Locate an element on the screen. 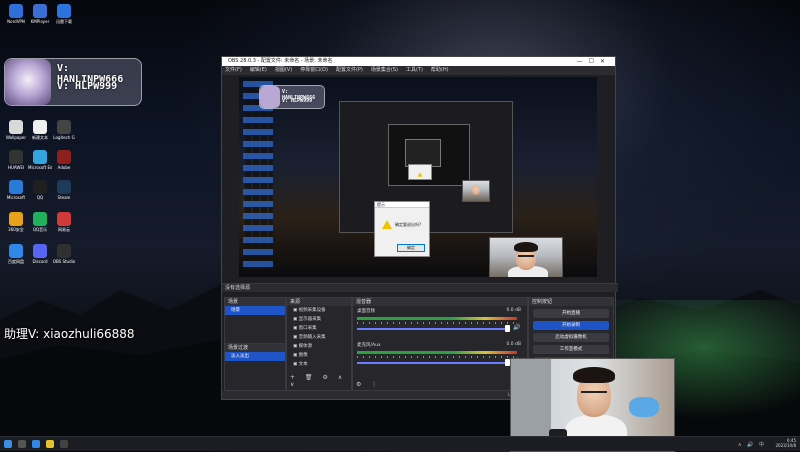  assistant-contact: 助理V: xiaozhuli66888 is located at coordinates (69, 334).